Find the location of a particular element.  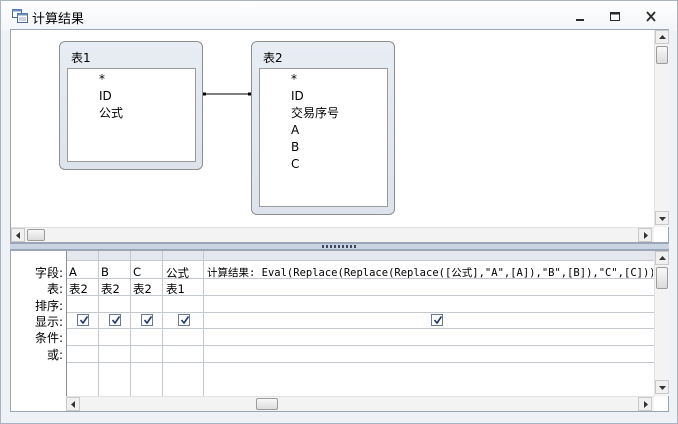

upper-horizontal-scrollbar is located at coordinates (332, 234).